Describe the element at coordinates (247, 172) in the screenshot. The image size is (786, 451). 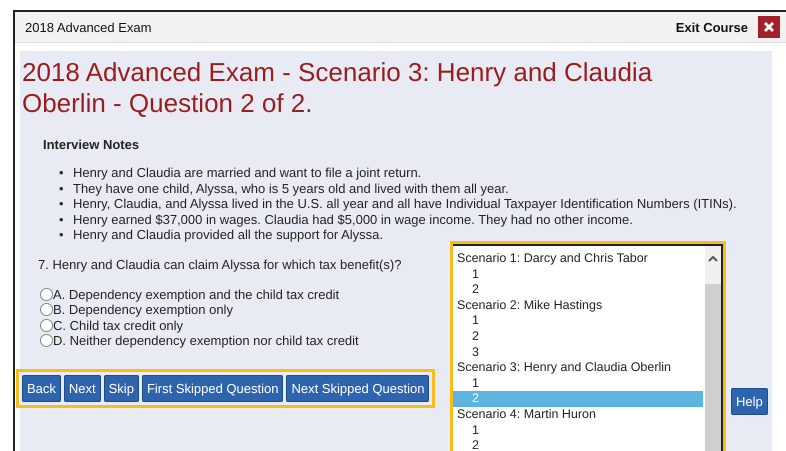
I see `note-item: Henry and Claudia are married and want to file a joint return.` at that location.